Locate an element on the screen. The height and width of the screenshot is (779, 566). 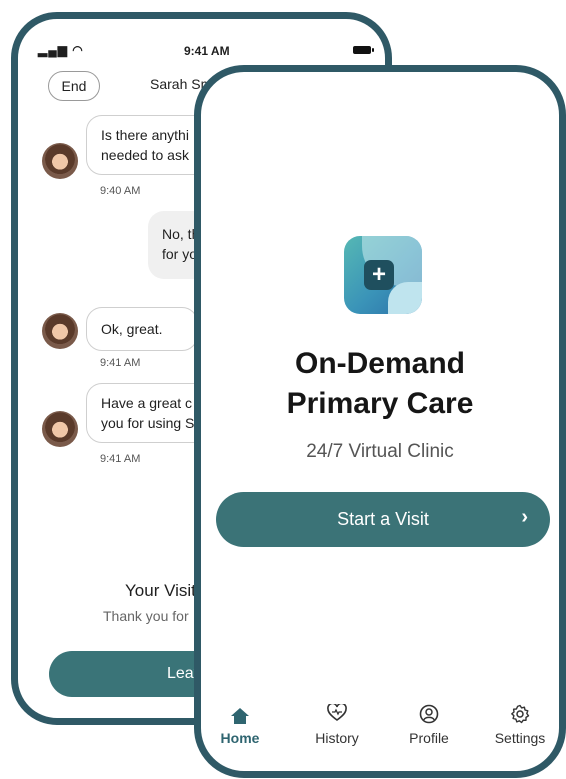
bottom-tab-bar: Home History Profile Settings is located at coordinates (380, 728).